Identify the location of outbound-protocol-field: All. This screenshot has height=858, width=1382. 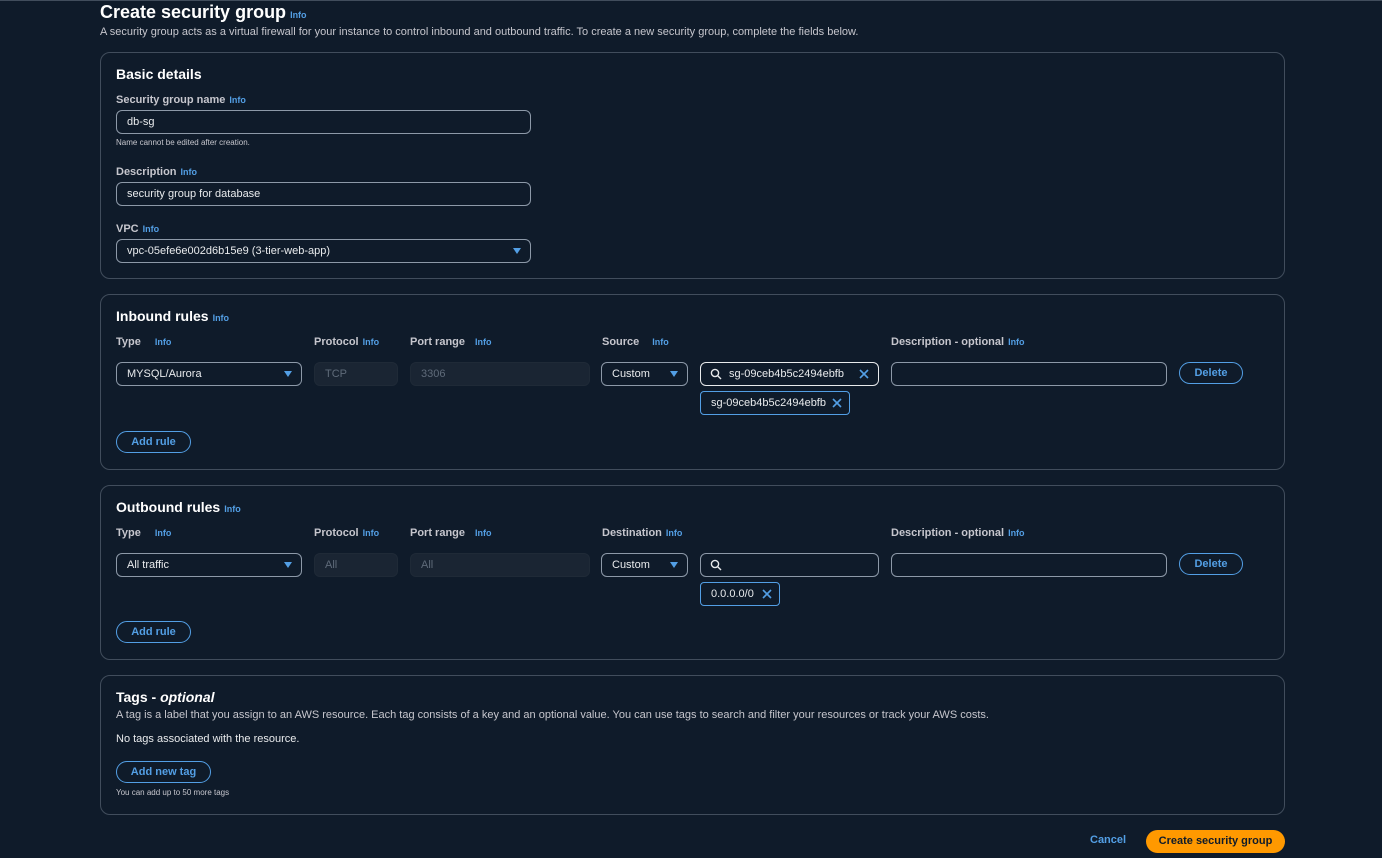
(356, 565).